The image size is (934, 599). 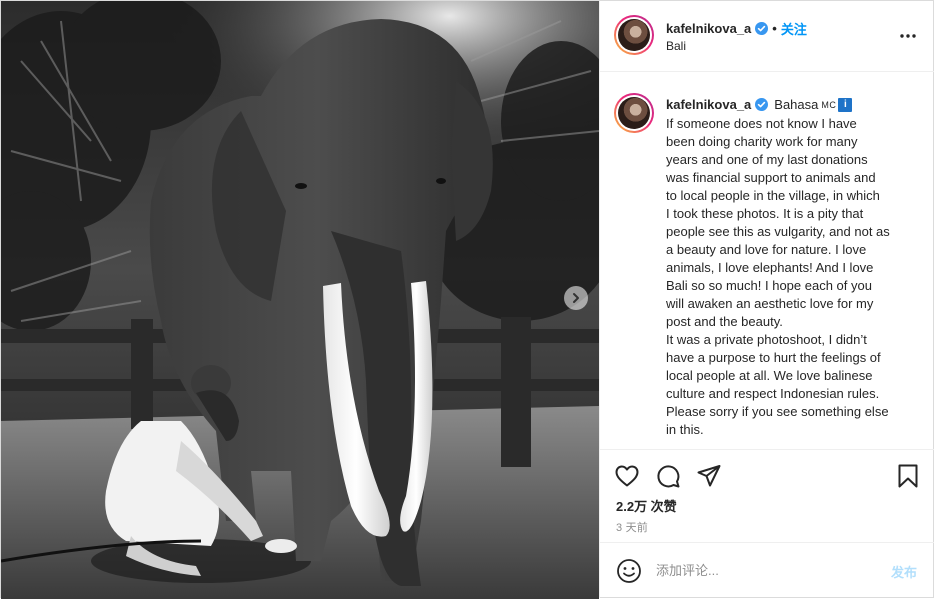 I want to click on header-user-line: kafelnikova_a • 关注, so click(x=736, y=28).